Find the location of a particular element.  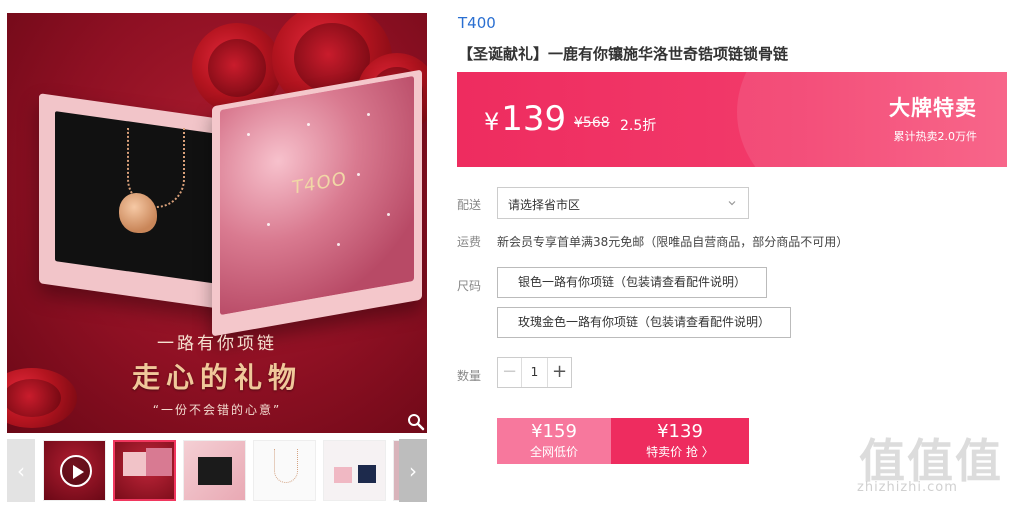

sale-price-value: ¥139 is located at coordinates (680, 431).